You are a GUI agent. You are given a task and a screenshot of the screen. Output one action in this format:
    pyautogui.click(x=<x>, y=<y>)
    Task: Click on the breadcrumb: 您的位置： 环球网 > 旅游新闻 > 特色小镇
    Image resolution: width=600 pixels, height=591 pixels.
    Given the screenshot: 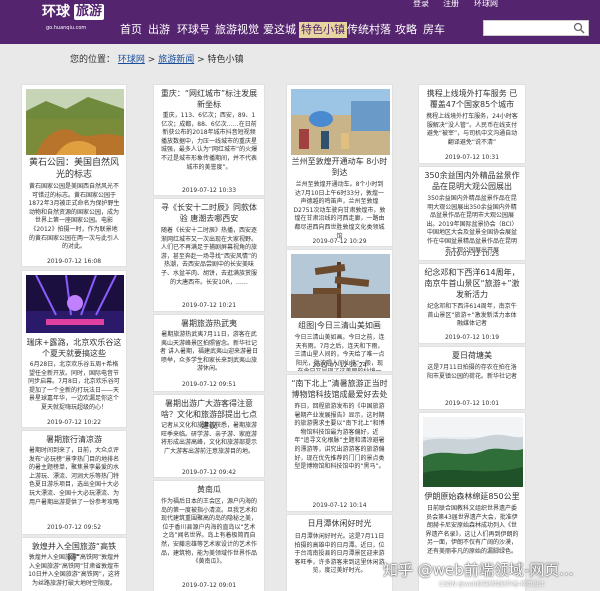 What is the action you would take?
    pyautogui.click(x=157, y=58)
    